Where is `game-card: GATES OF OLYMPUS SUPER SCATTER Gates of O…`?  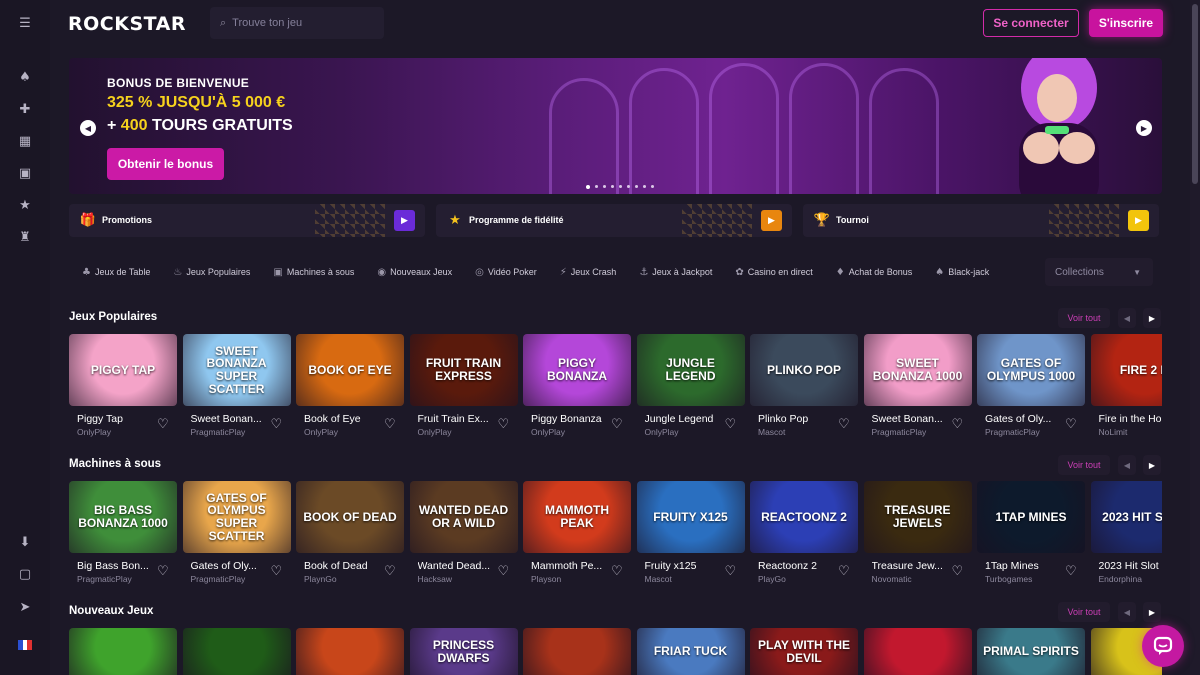
game-card: GATES OF OLYMPUS SUPER SCATTER Gates of O… is located at coordinates (236, 535).